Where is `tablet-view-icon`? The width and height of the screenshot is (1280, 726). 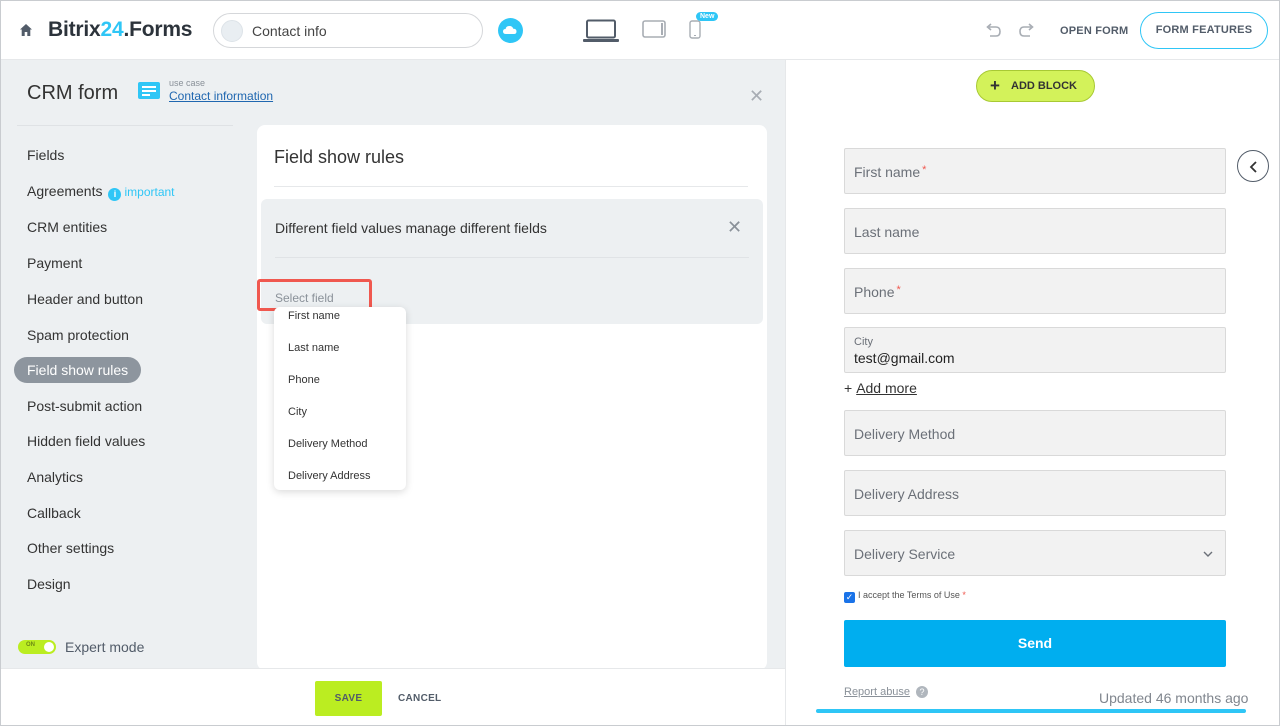 tablet-view-icon is located at coordinates (654, 29).